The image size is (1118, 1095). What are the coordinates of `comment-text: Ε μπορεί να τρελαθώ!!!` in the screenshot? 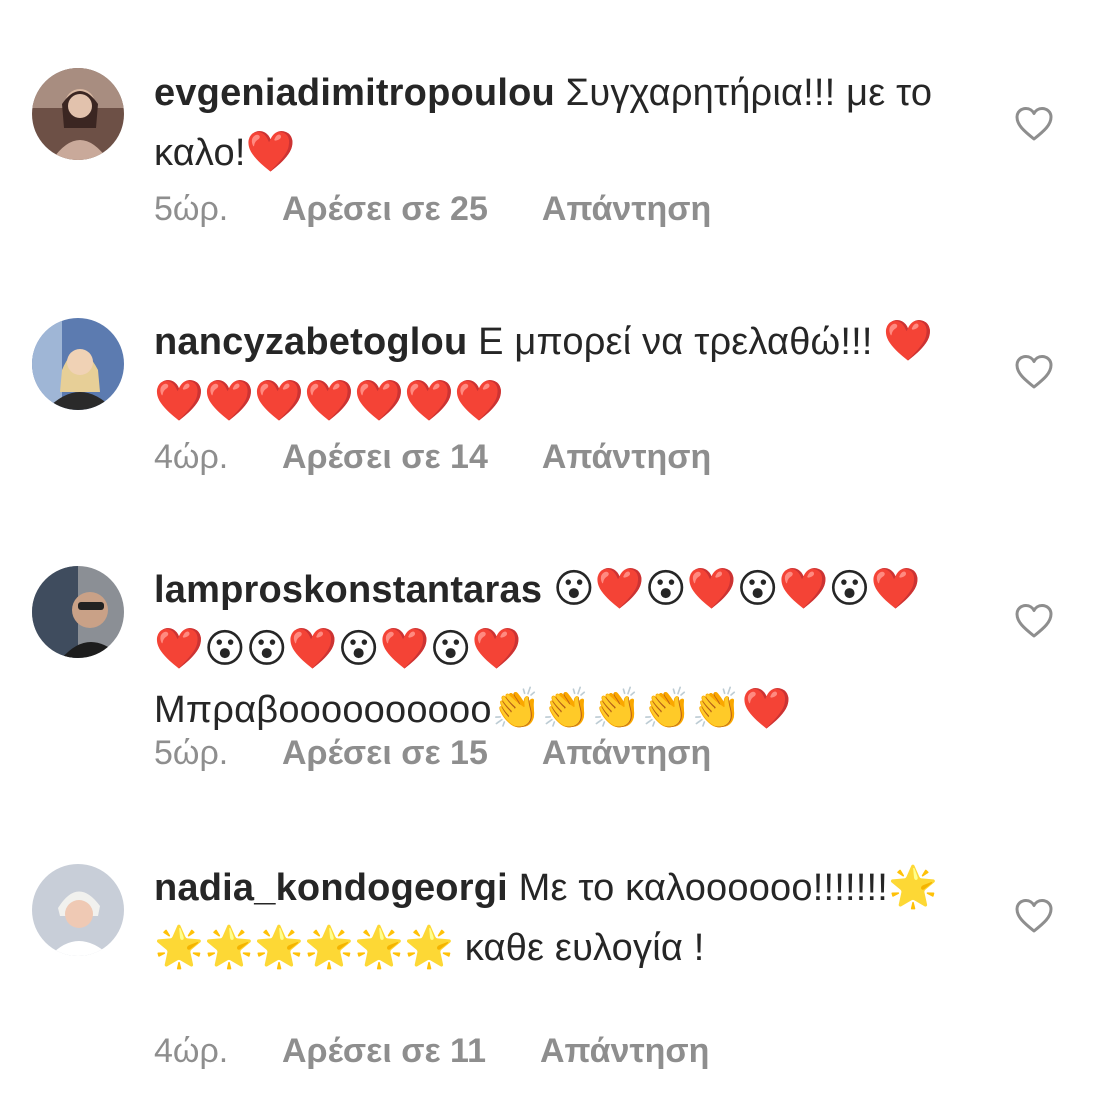 It's located at (675, 342).